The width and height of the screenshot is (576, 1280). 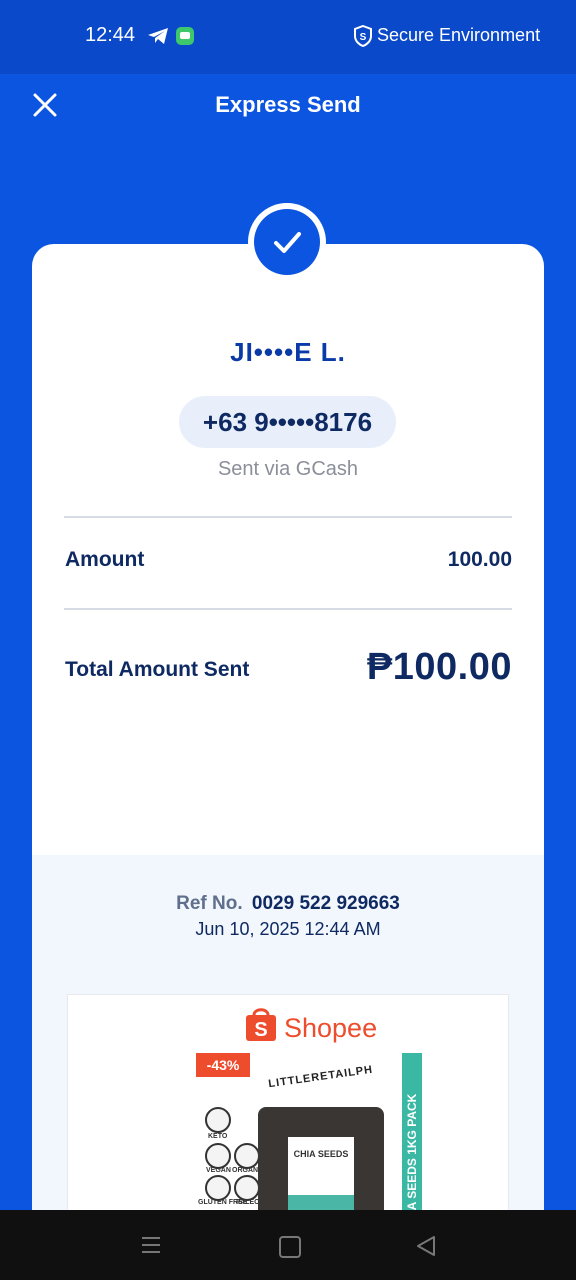 I want to click on back-icon, so click(x=426, y=1246).